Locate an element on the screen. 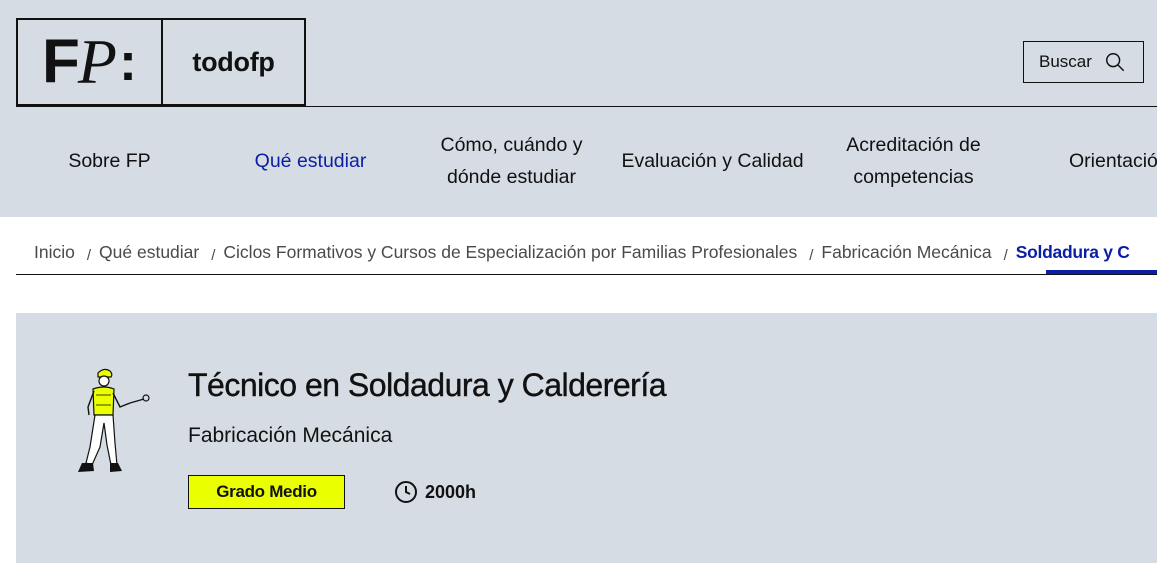 The width and height of the screenshot is (1157, 576). breadcrumb-inicio: Inicio is located at coordinates (54, 252).